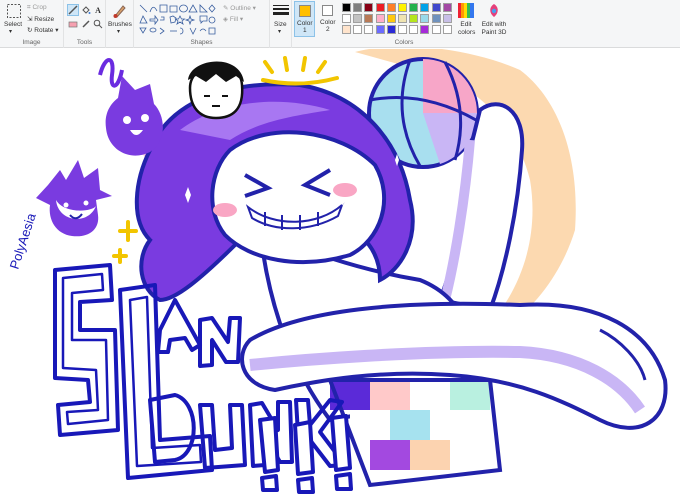  Describe the element at coordinates (73, 24) in the screenshot. I see `eraser-icon` at that location.